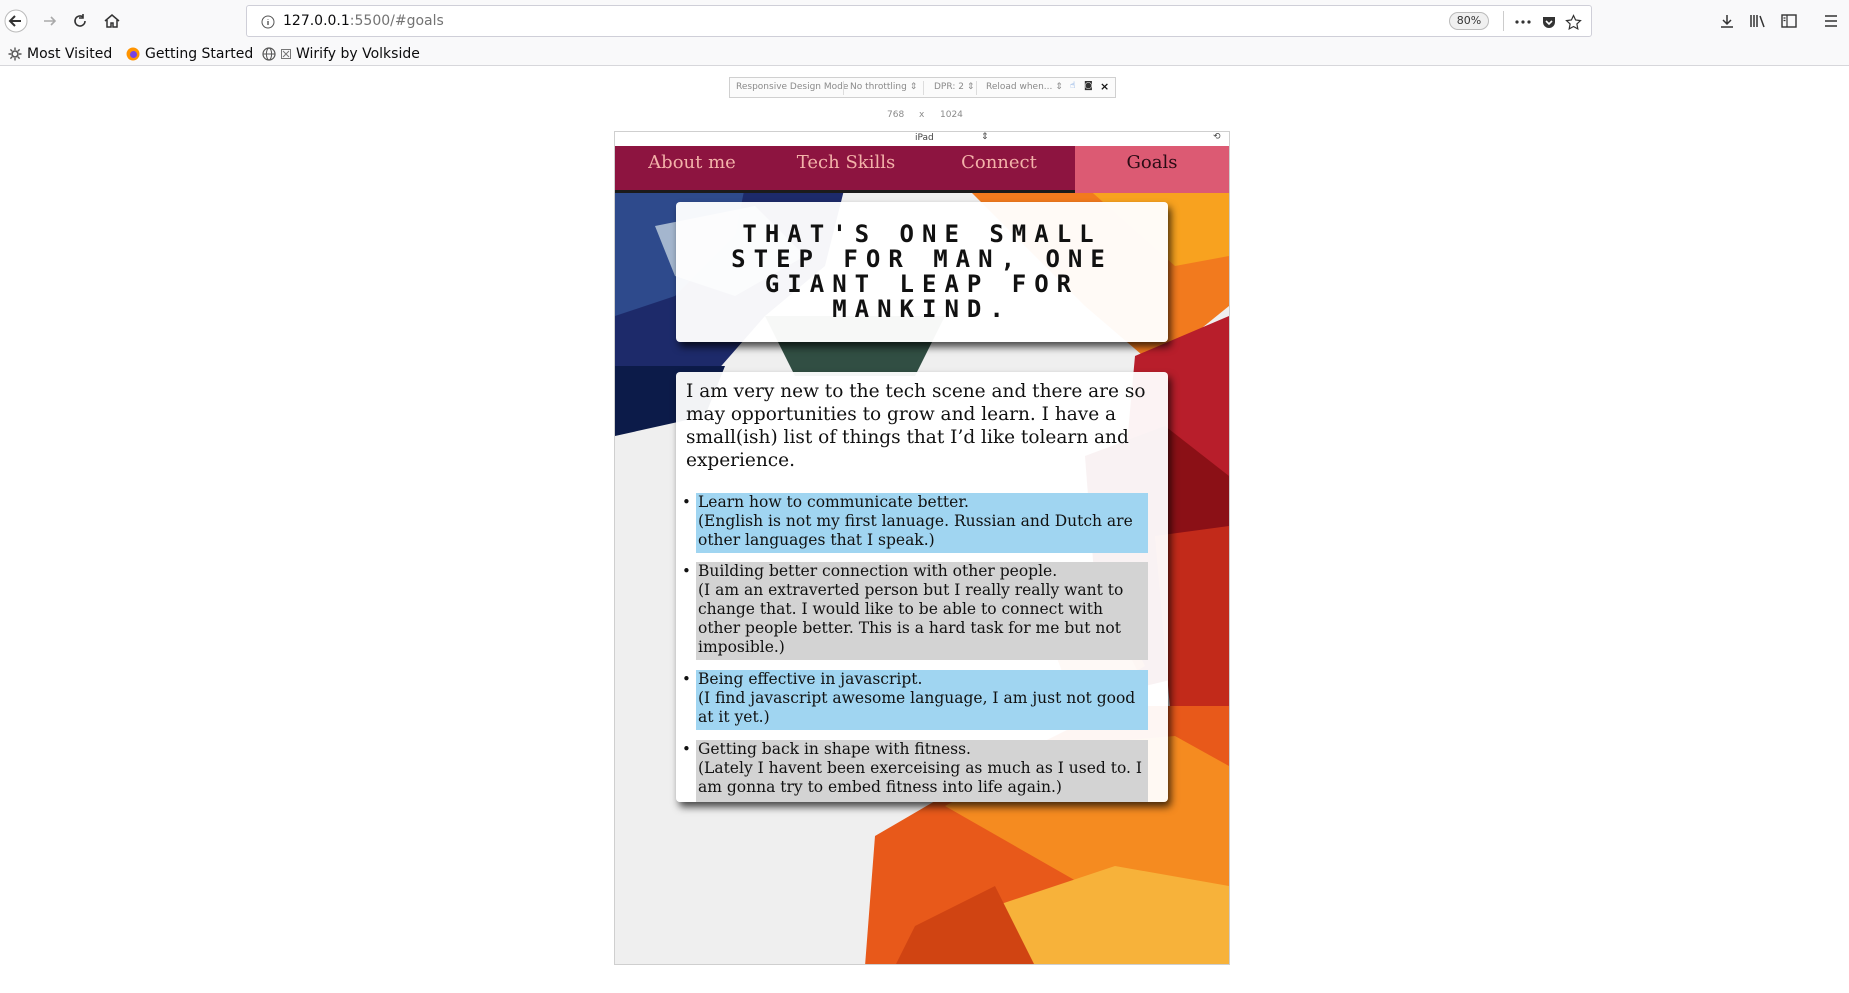  Describe the element at coordinates (1549, 22) in the screenshot. I see `pocket-icon` at that location.